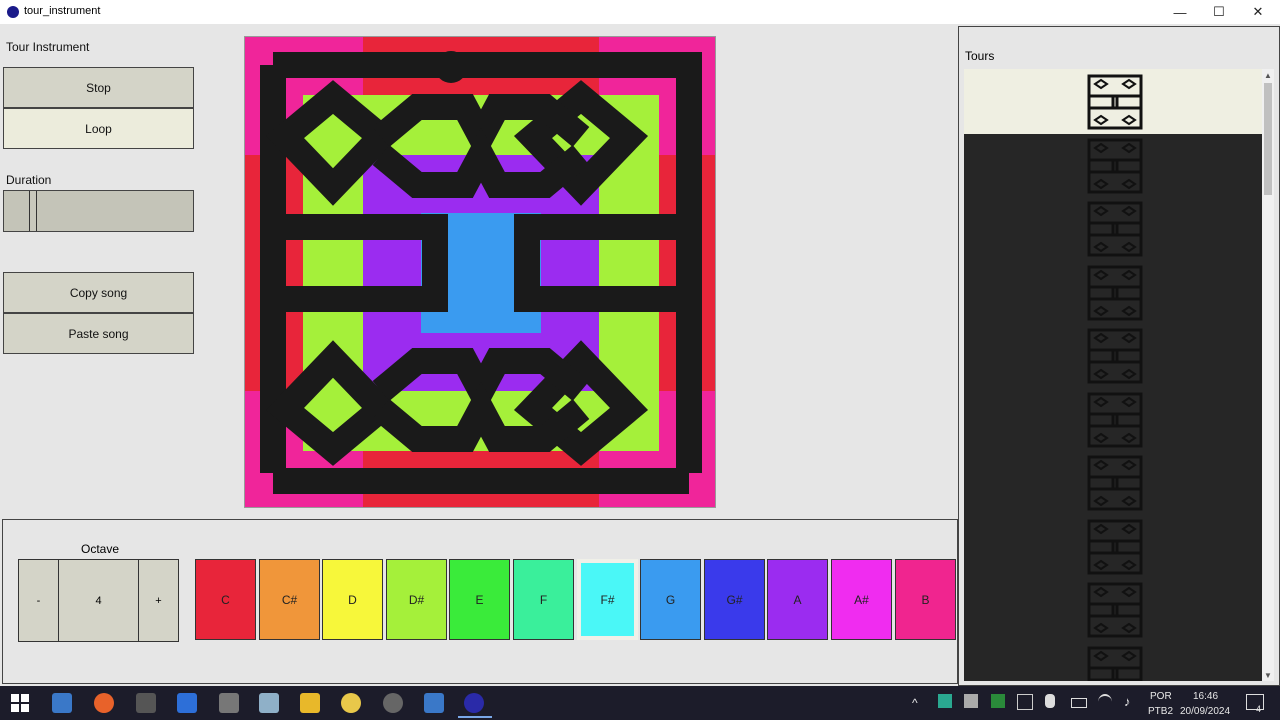  I want to click on app-c-icon, so click(187, 703).